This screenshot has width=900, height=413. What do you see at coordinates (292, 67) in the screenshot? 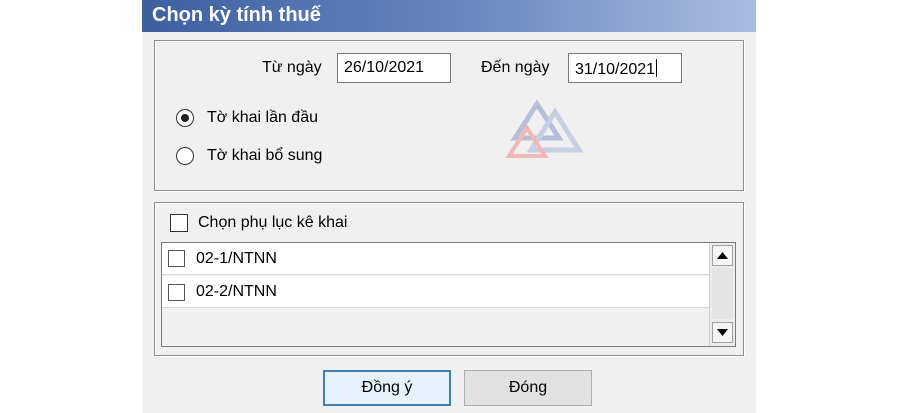
I see `from-date-label: Từ ngày` at bounding box center [292, 67].